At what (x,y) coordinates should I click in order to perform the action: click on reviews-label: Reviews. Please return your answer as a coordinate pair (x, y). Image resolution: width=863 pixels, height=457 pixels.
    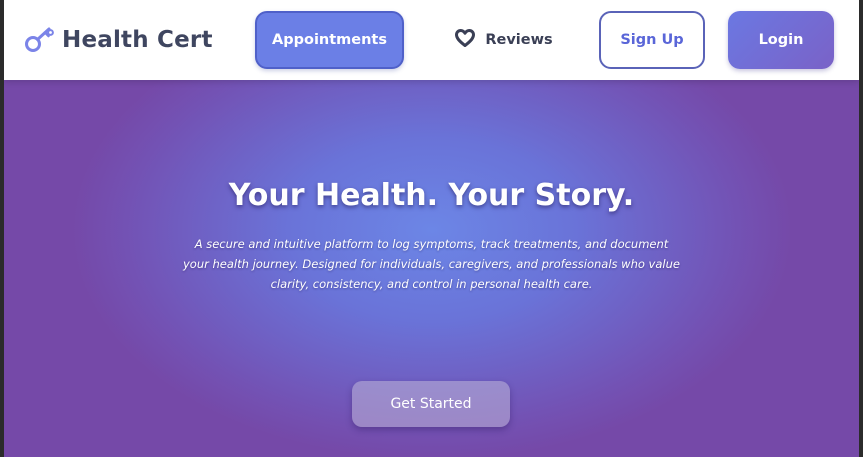
    Looking at the image, I should click on (519, 40).